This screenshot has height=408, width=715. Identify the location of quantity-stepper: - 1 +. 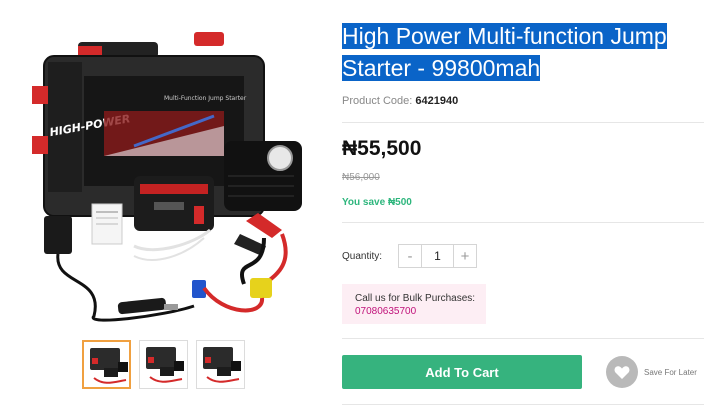
(437, 256).